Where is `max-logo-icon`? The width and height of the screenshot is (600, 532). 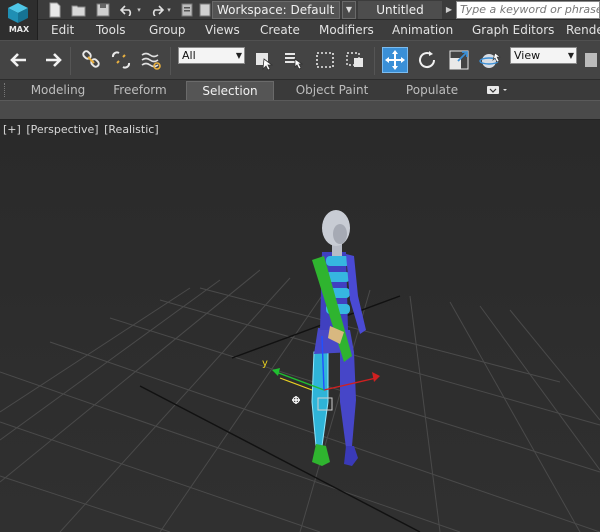 max-logo-icon is located at coordinates (18, 13).